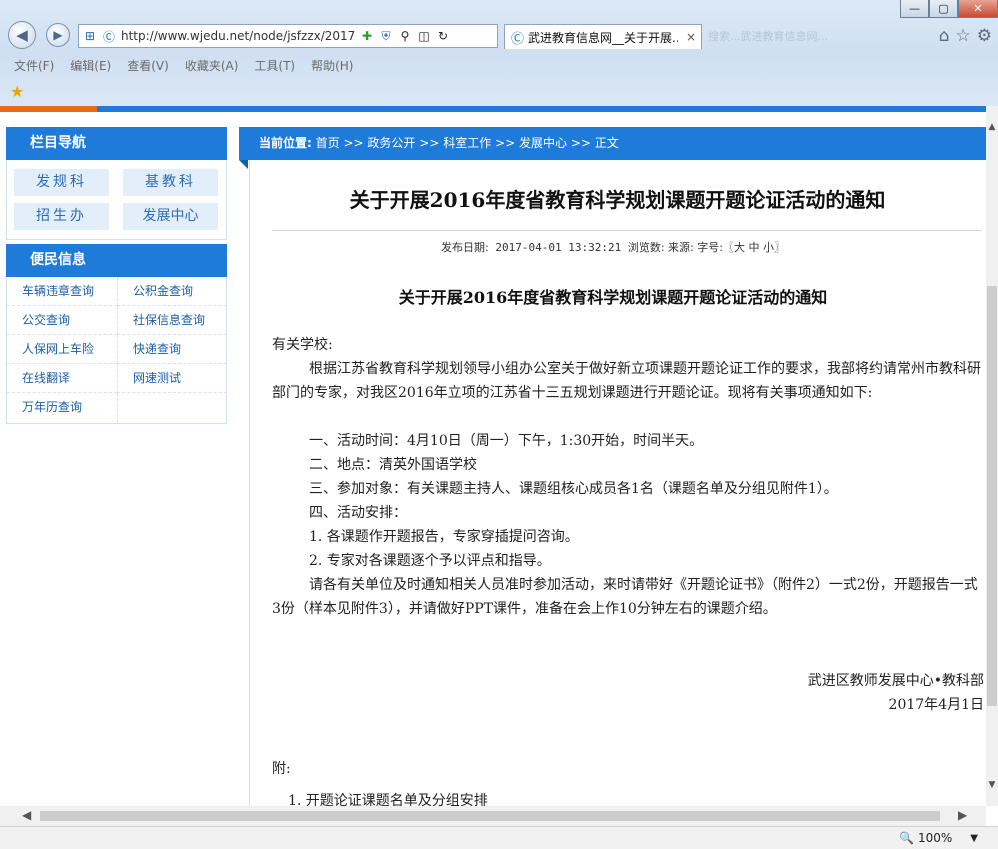  I want to click on menu-view: 查看(V), so click(148, 65).